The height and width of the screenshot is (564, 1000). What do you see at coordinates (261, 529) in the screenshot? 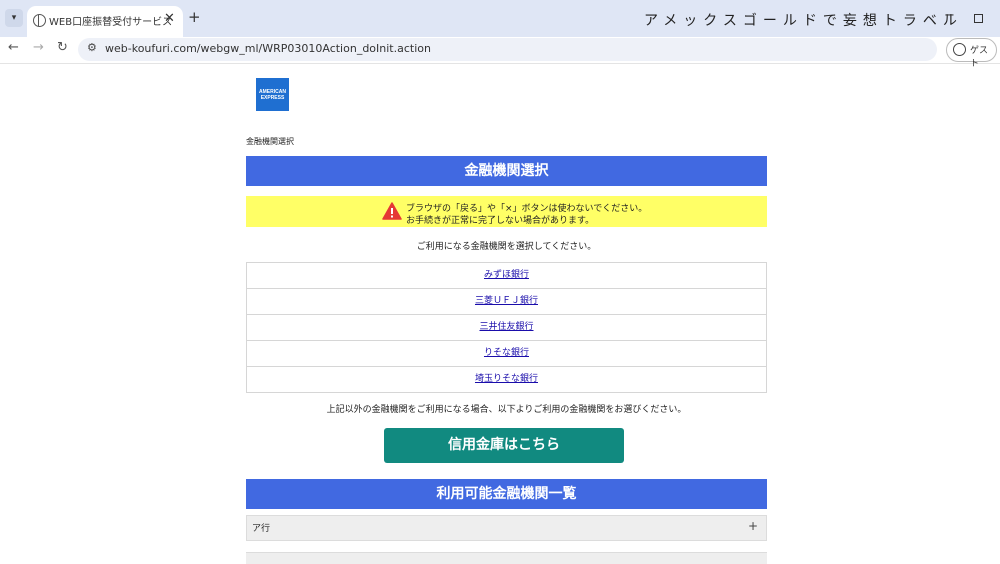
I see `accordion-label: ア行` at bounding box center [261, 529].